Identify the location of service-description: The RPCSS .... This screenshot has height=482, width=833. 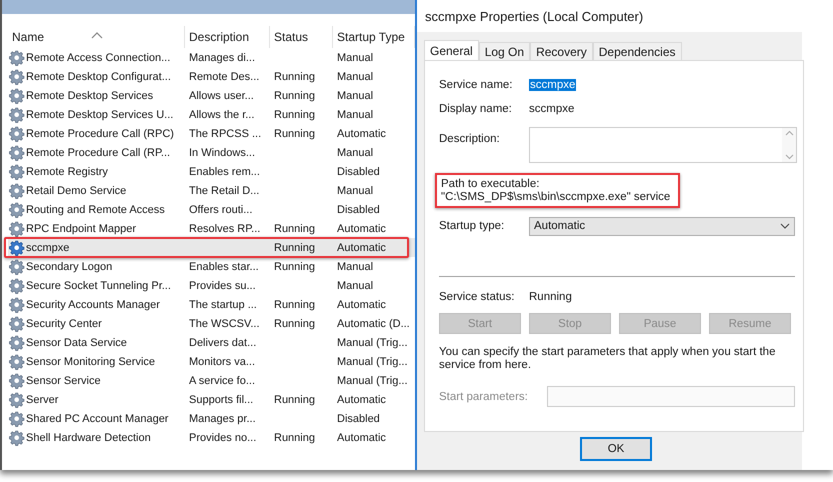
(225, 134).